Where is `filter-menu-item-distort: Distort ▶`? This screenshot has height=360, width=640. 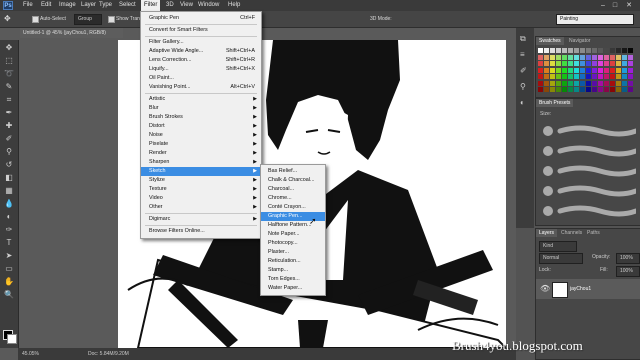
filter-menu-item-distort: Distort ▶ is located at coordinates (201, 126).